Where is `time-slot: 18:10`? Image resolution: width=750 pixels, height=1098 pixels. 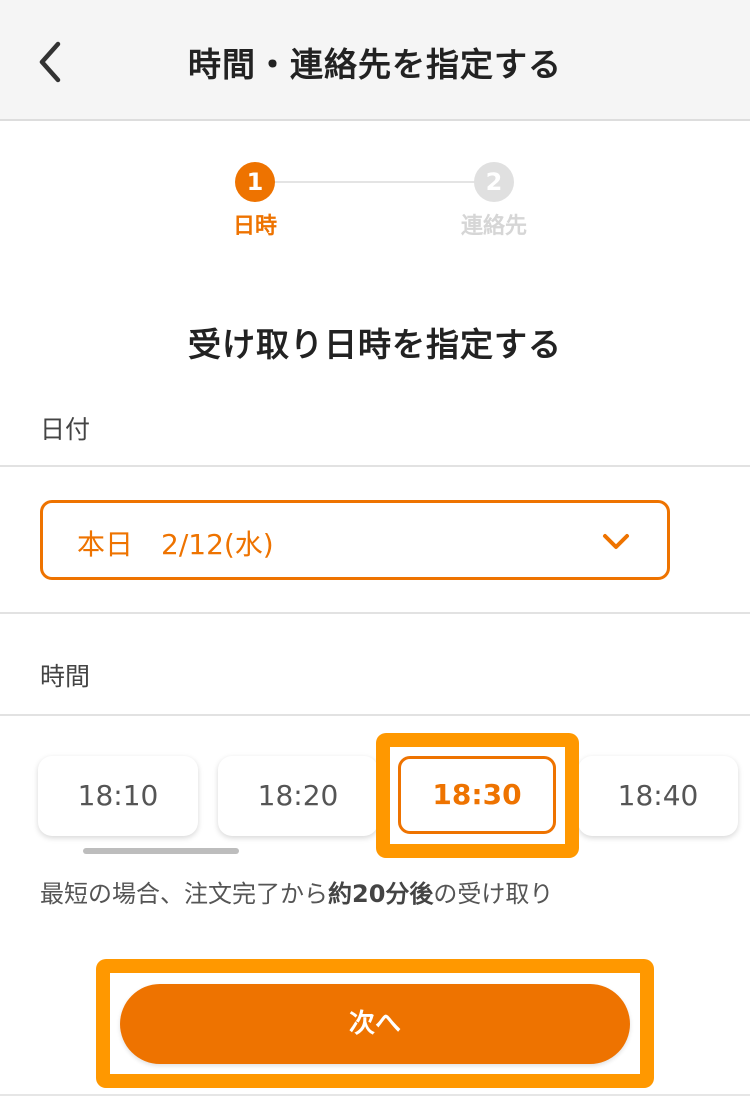 time-slot: 18:10 is located at coordinates (118, 796).